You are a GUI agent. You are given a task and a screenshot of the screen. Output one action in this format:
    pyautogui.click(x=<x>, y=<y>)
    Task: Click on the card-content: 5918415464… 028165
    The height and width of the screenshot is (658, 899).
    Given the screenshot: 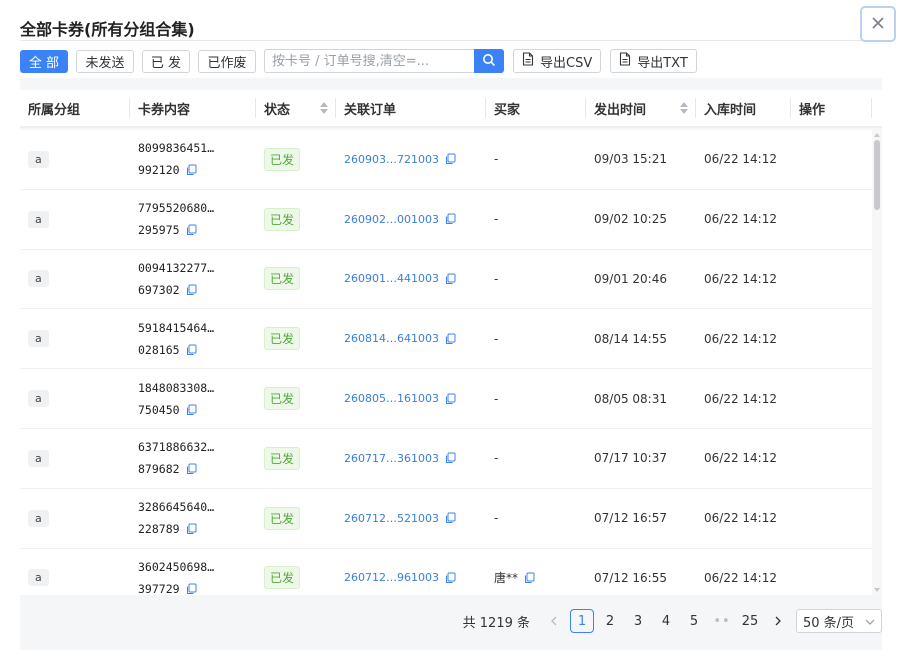 What is the action you would take?
    pyautogui.click(x=176, y=338)
    